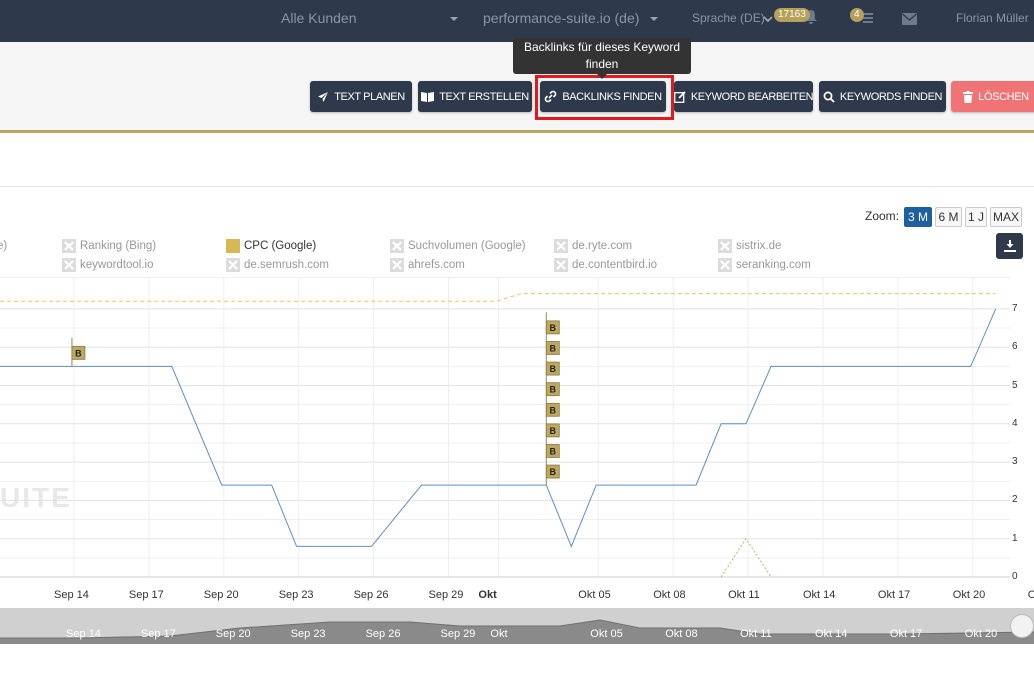 This screenshot has width=1034, height=674. What do you see at coordinates (369, 96) in the screenshot?
I see `plan-text-label: TEXT PLANEN` at bounding box center [369, 96].